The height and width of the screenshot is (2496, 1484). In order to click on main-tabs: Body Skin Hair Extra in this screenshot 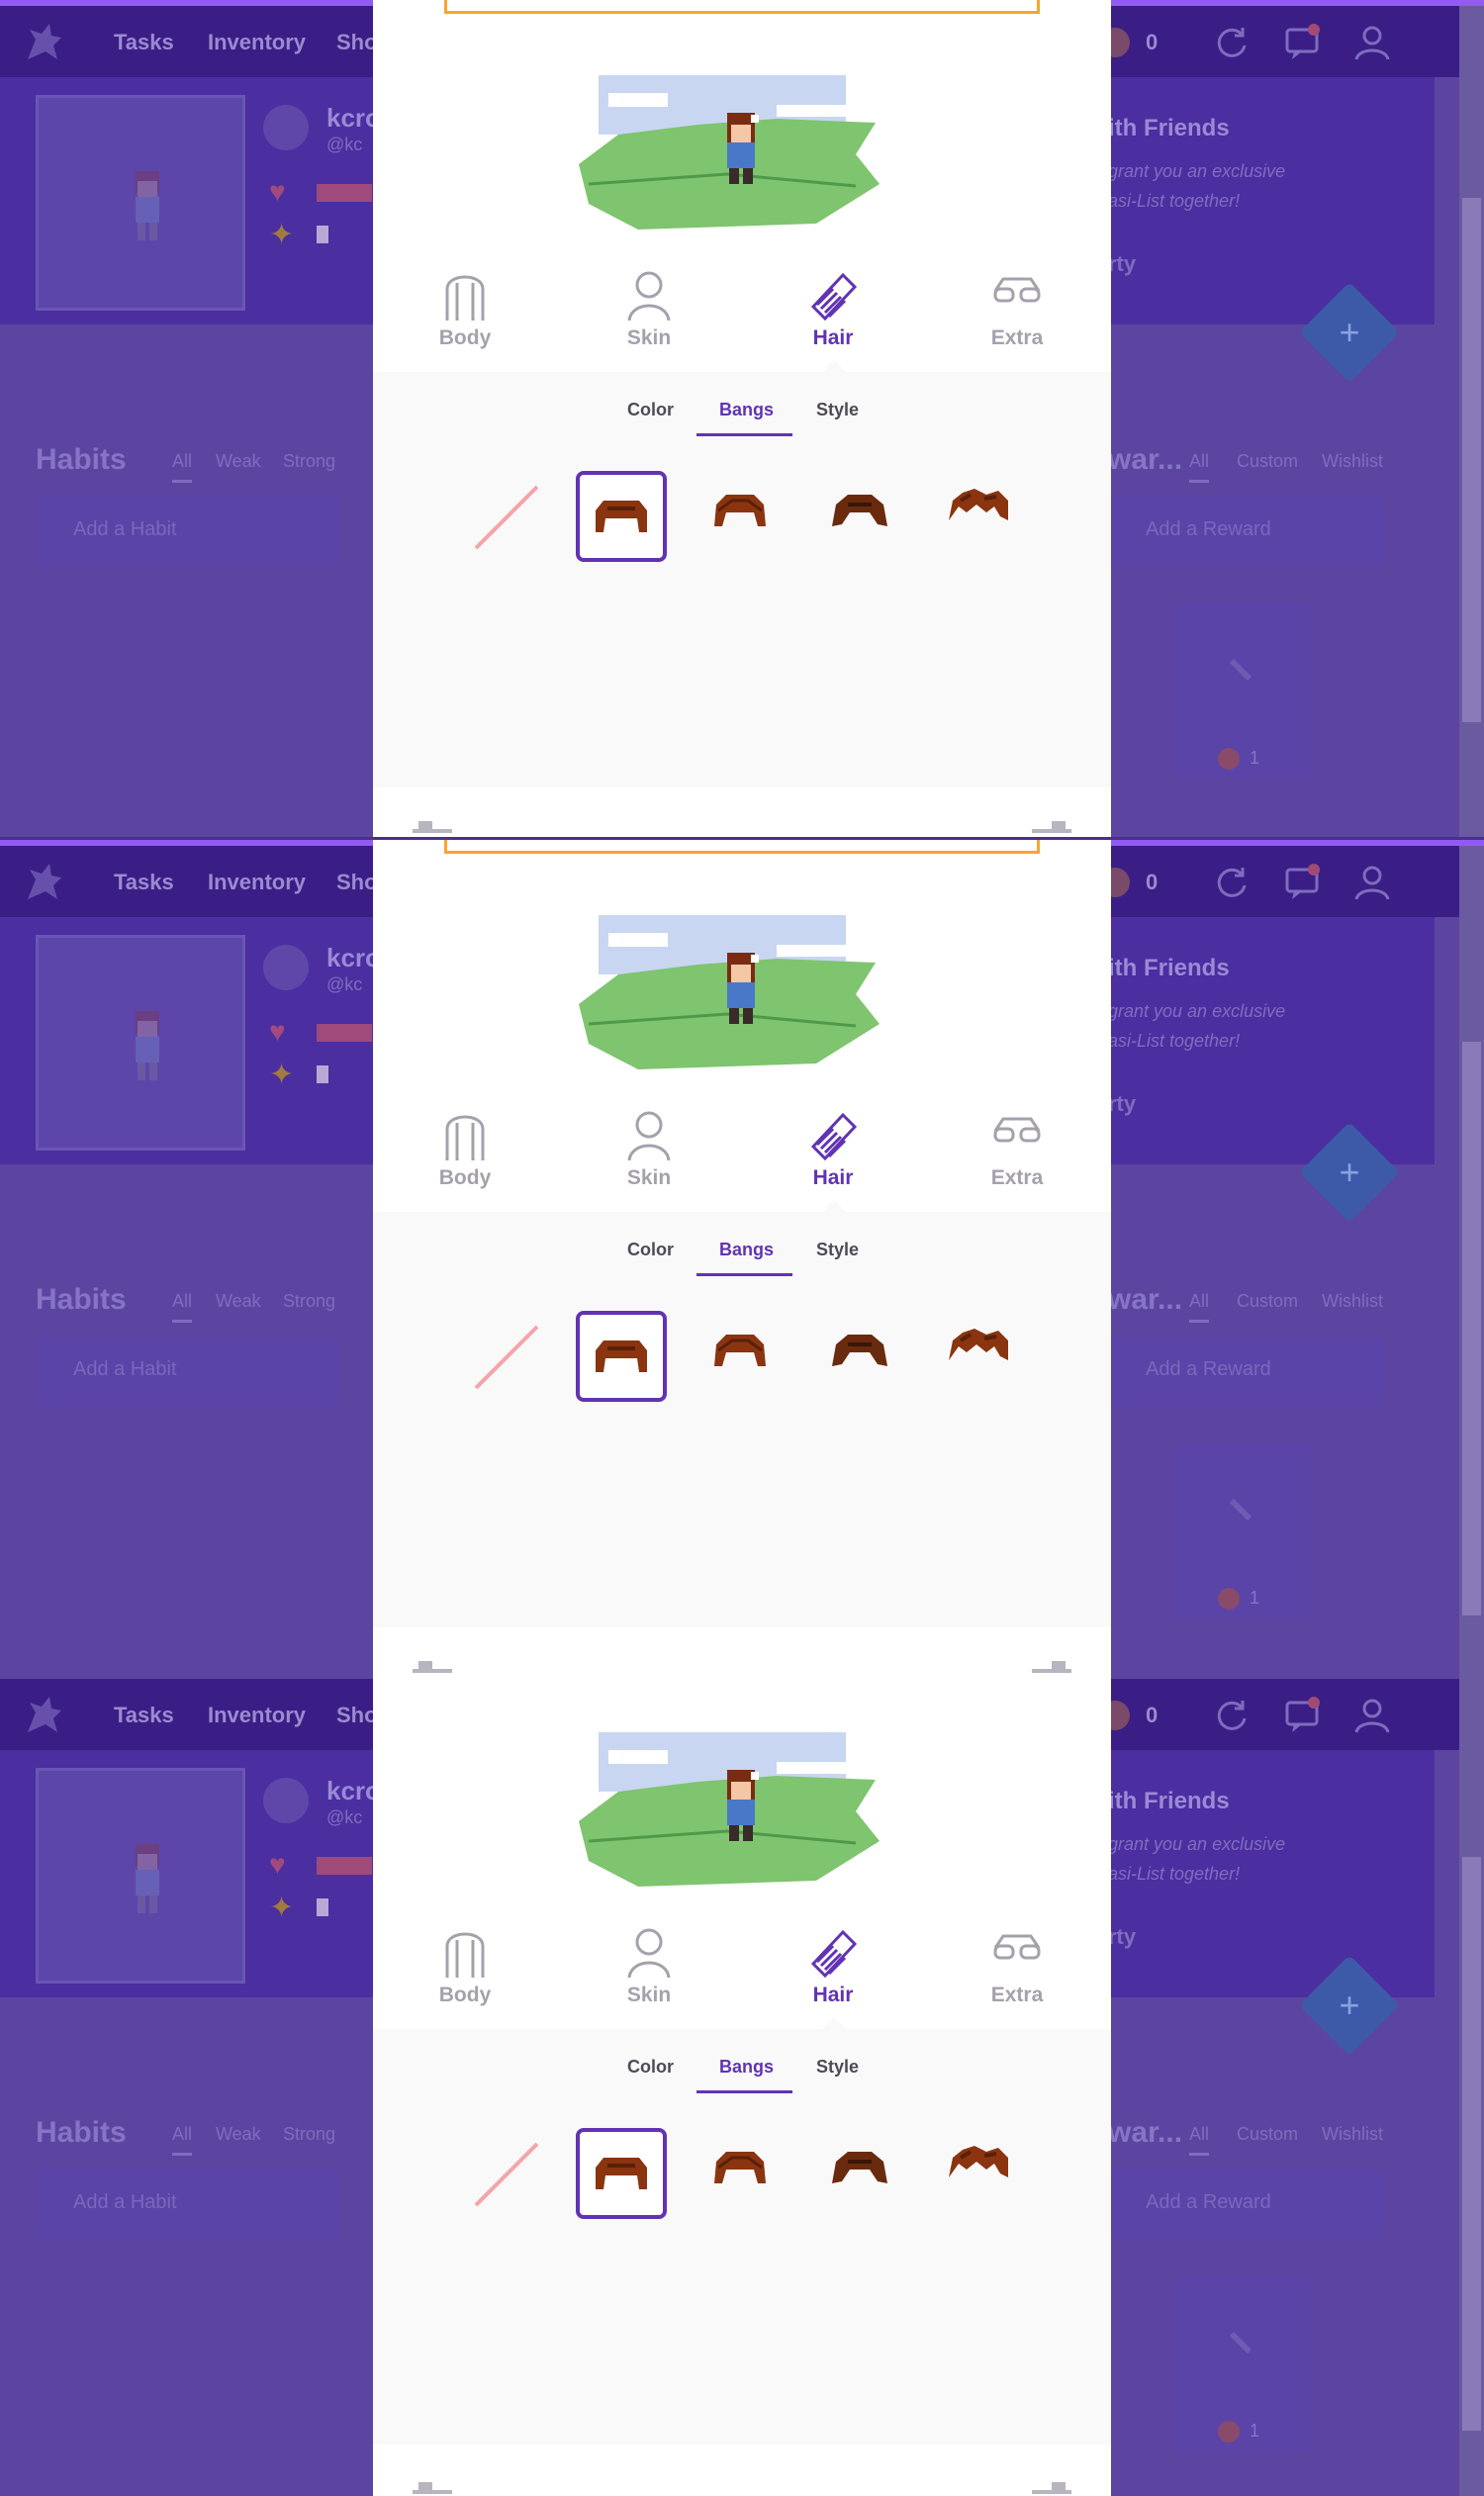, I will do `click(742, 323)`.